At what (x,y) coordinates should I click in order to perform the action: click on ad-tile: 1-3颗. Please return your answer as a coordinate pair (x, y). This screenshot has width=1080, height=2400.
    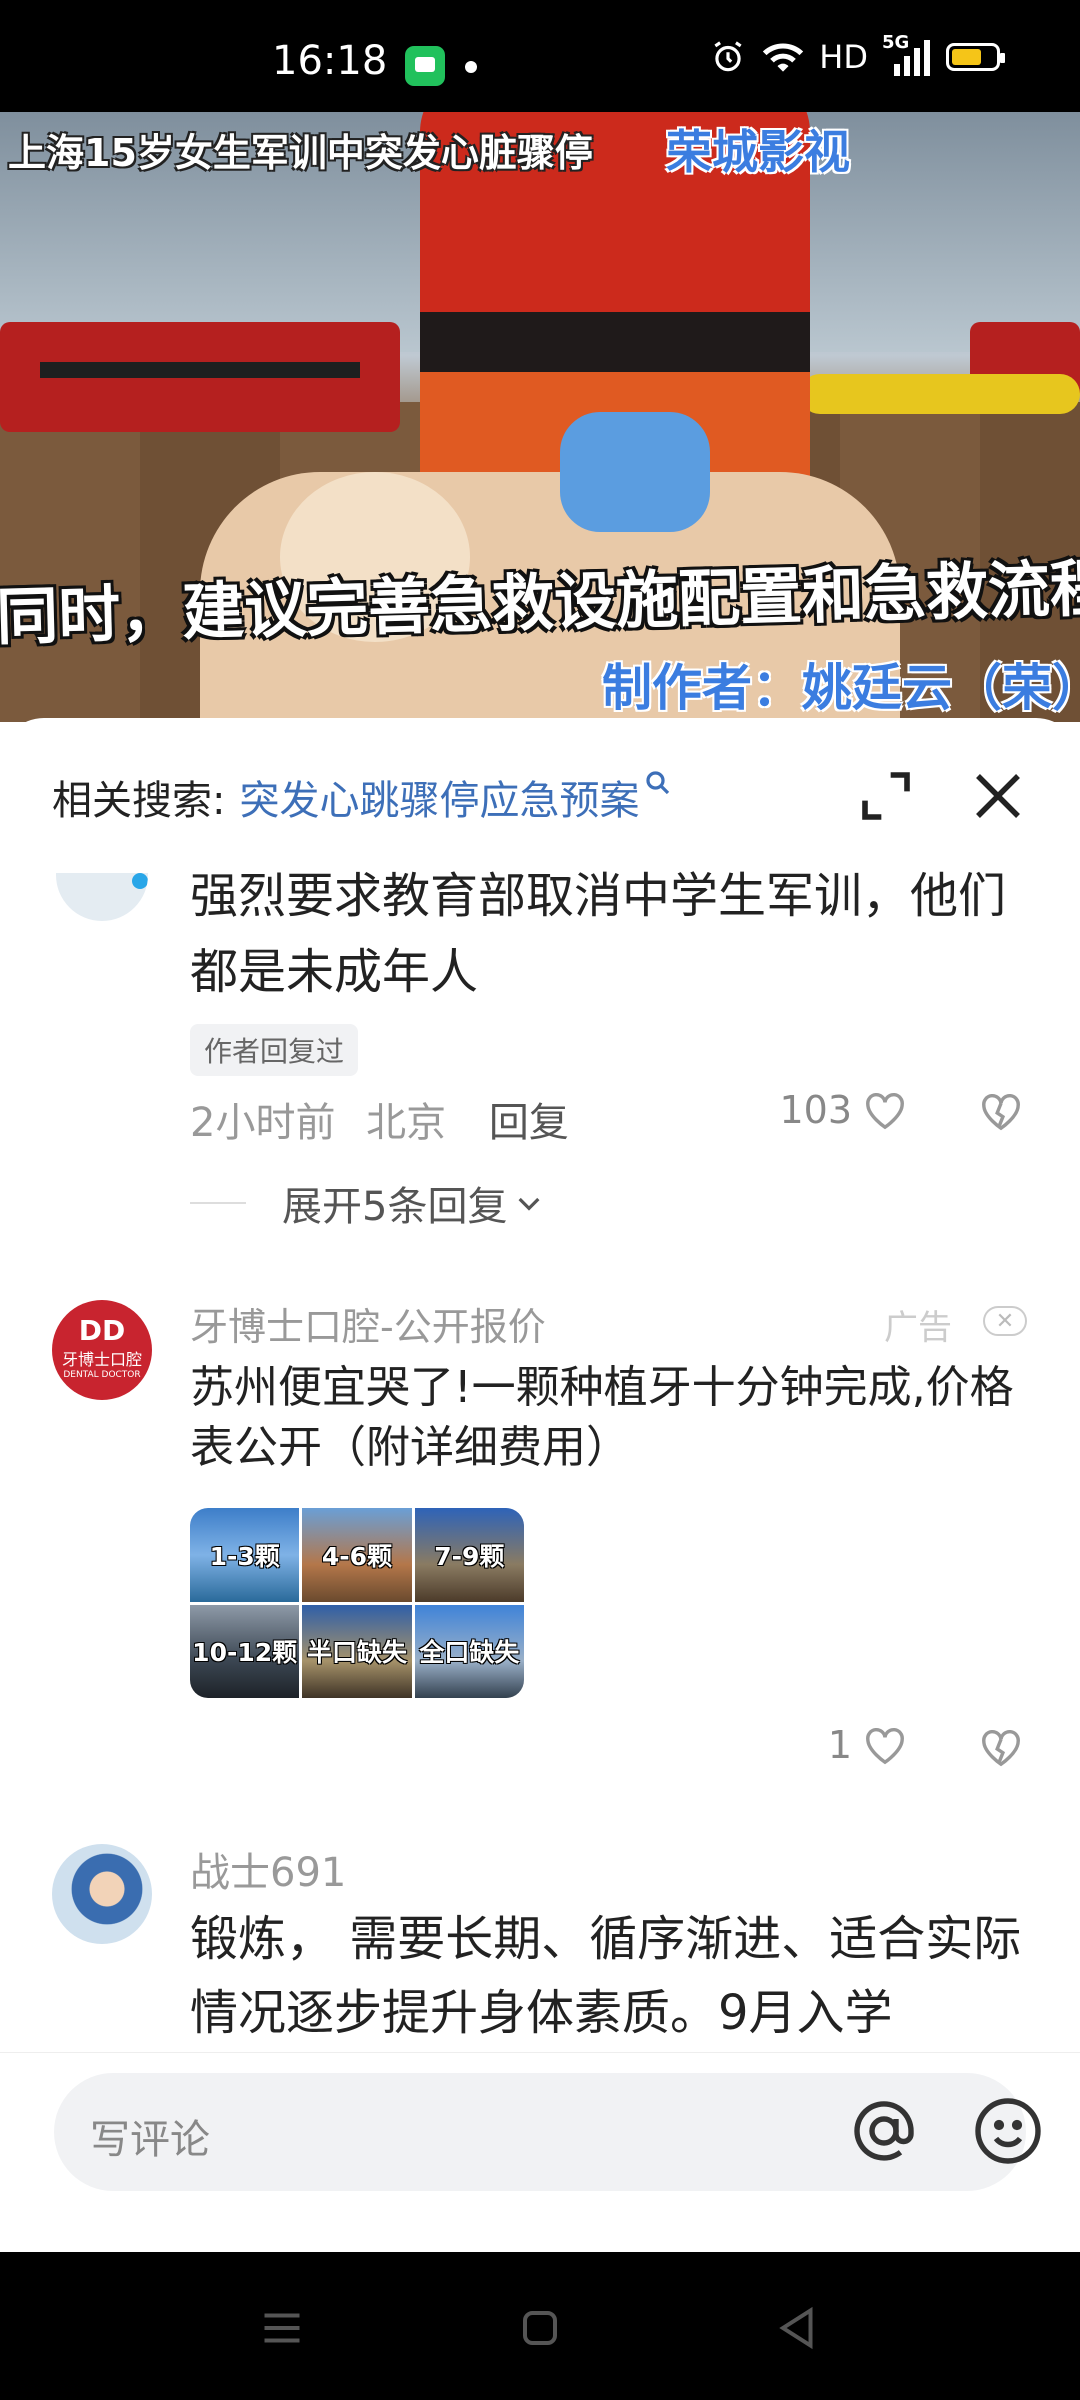
    Looking at the image, I should click on (245, 1555).